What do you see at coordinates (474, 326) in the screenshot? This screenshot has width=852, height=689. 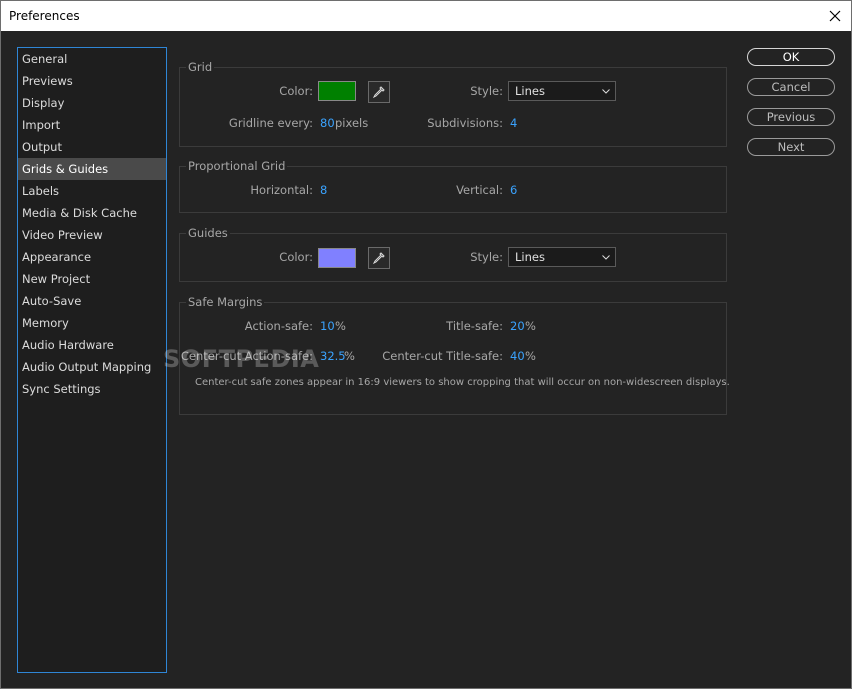 I see `title-safe-label: Title-safe:` at bounding box center [474, 326].